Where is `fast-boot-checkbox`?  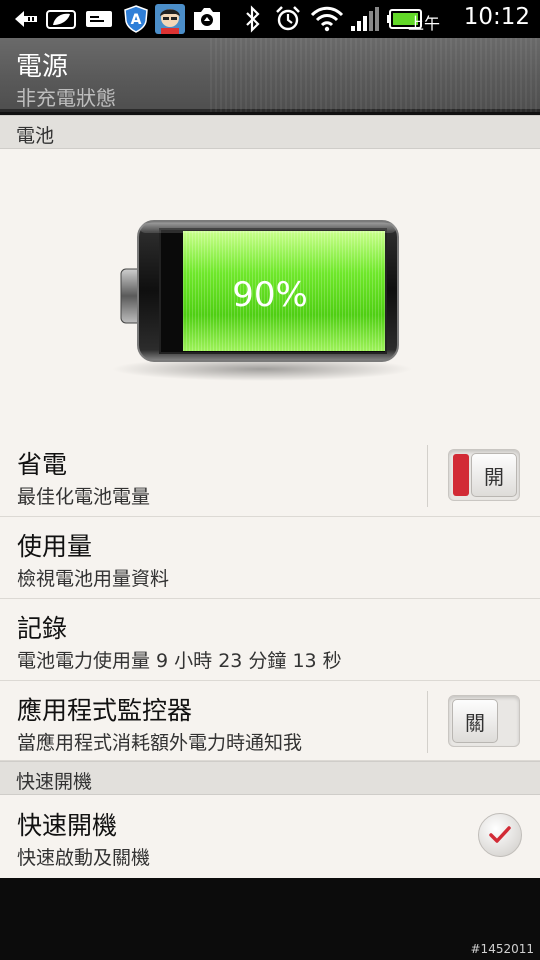
fast-boot-checkbox is located at coordinates (500, 835).